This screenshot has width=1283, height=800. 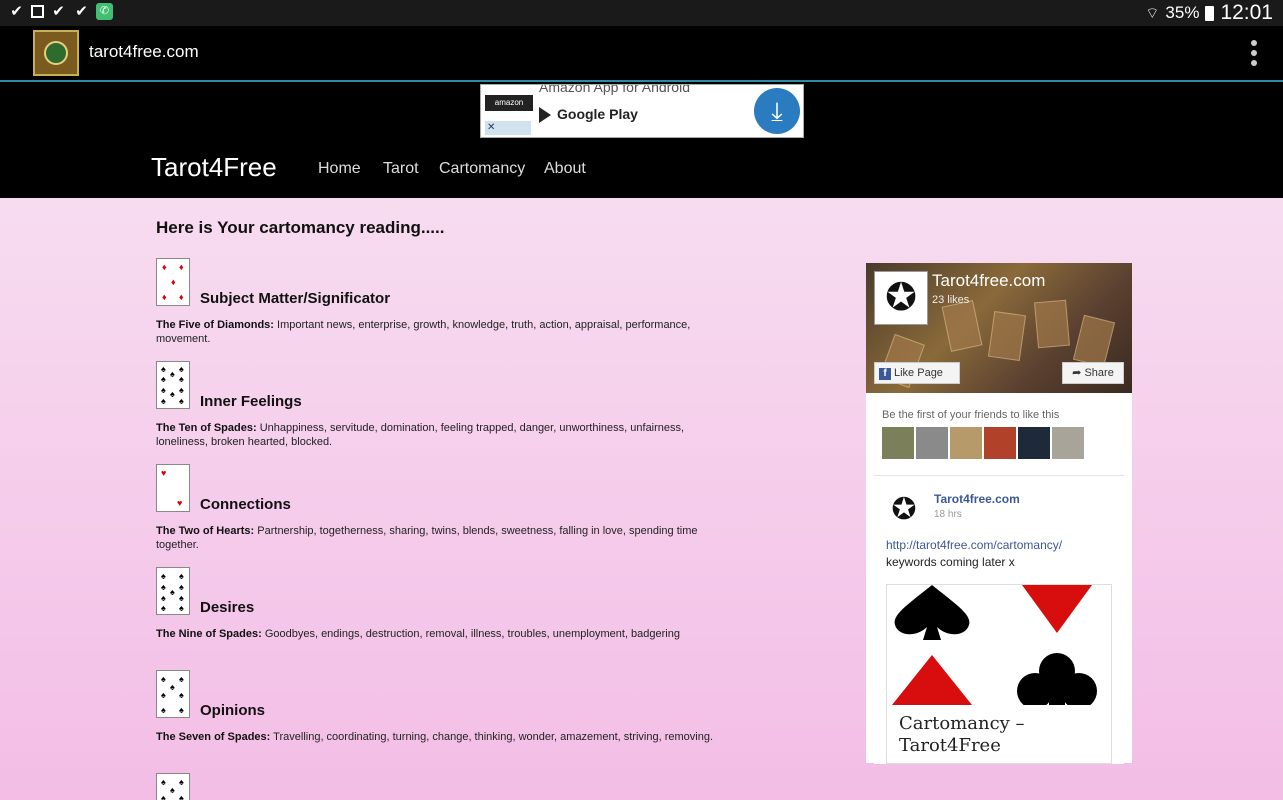 I want to click on post-text: keywords coming later x, so click(x=950, y=562).